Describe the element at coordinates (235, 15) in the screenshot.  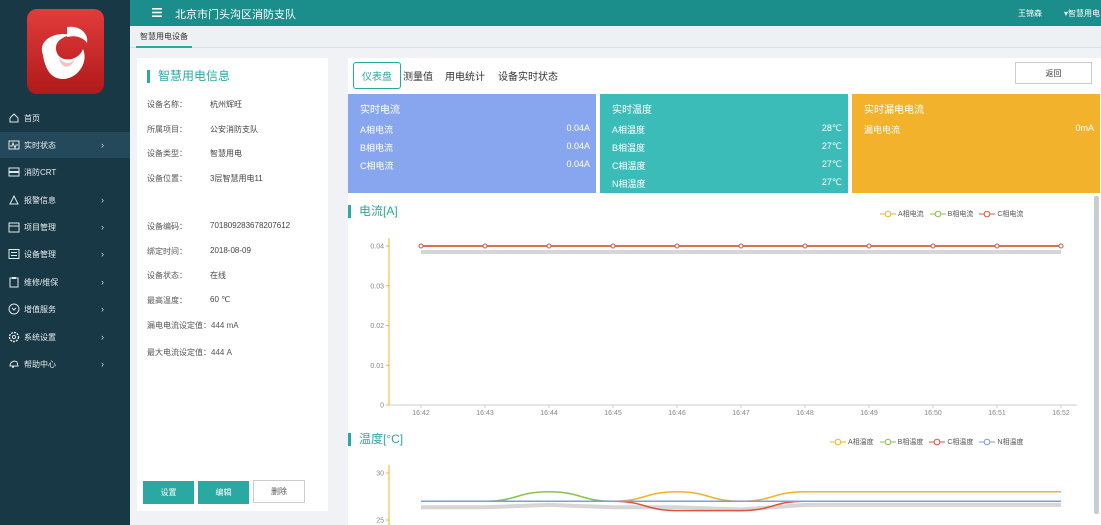
I see `organization-title: 北京市门头沟区消防支队` at that location.